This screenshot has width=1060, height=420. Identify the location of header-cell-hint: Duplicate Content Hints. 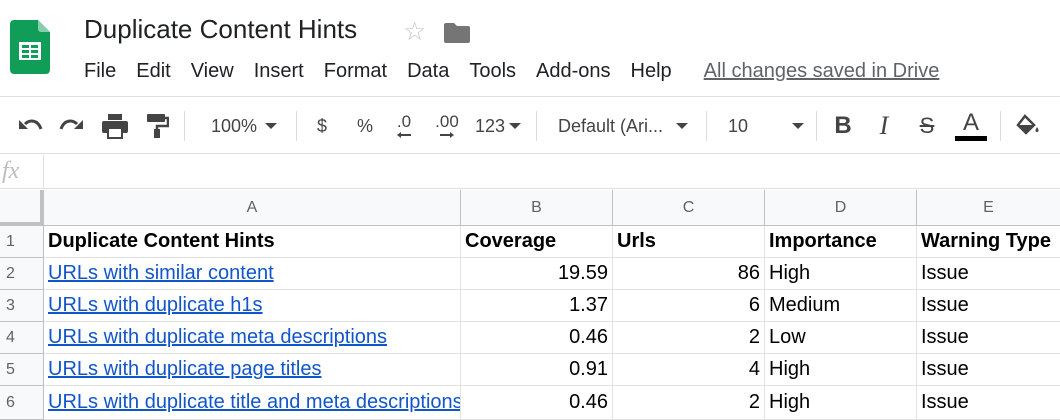
(252, 242).